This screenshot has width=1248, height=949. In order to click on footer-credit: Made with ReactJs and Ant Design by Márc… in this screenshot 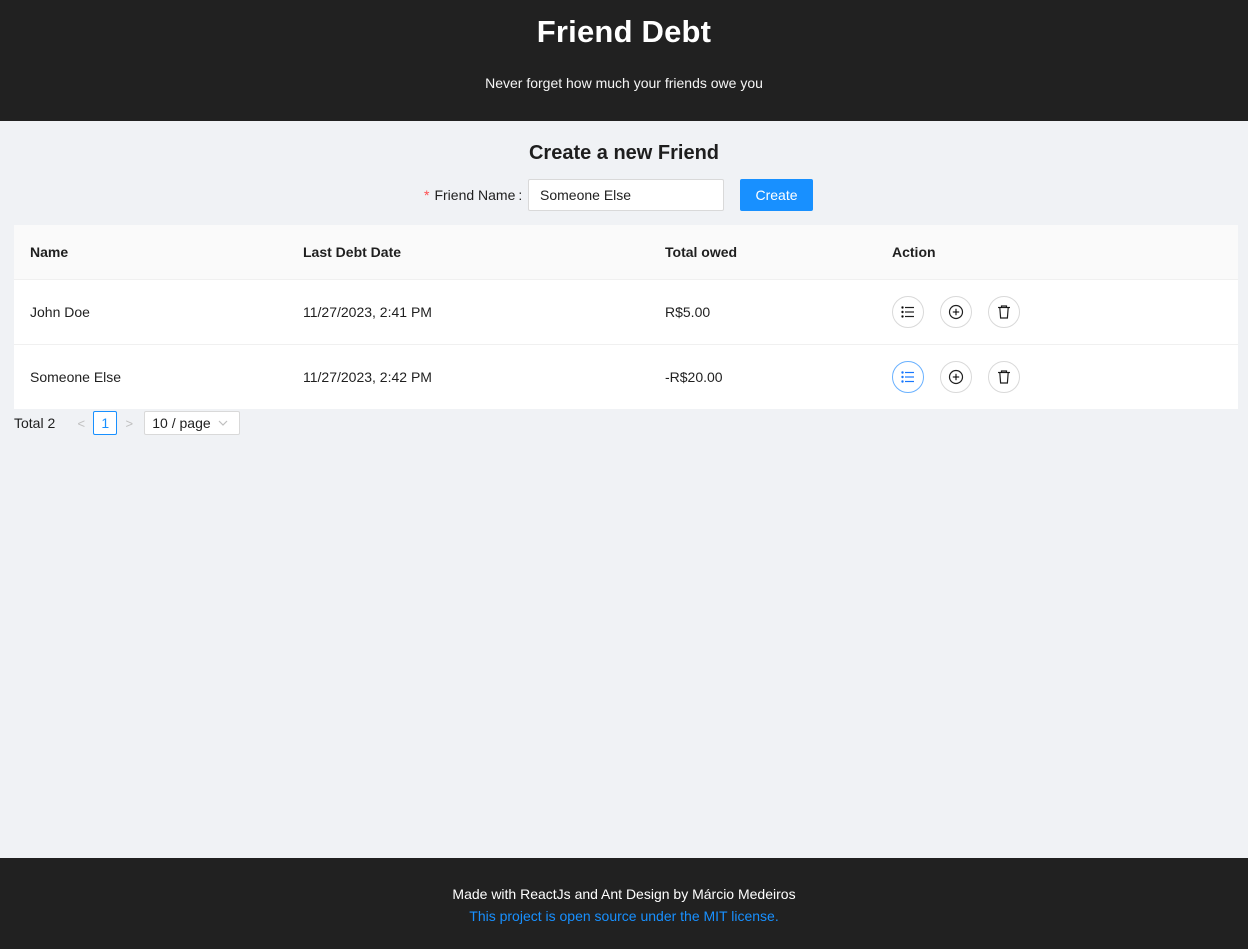, I will do `click(624, 894)`.